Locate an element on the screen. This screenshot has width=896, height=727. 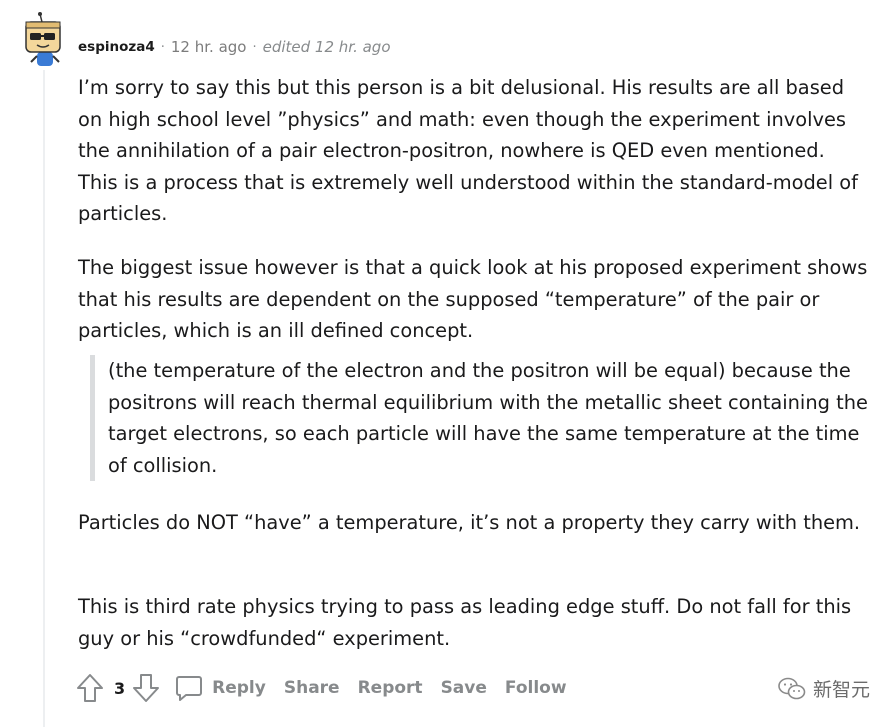
username-link: espinoza4 is located at coordinates (116, 47).